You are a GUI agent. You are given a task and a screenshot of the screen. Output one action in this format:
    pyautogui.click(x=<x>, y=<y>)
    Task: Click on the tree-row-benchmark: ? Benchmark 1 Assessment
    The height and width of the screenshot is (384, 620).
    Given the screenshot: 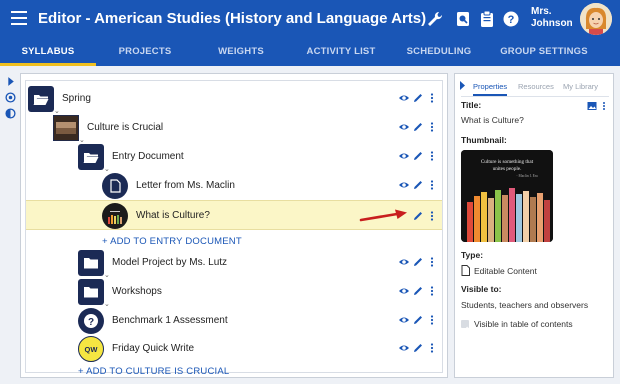 What is the action you would take?
    pyautogui.click(x=234, y=321)
    